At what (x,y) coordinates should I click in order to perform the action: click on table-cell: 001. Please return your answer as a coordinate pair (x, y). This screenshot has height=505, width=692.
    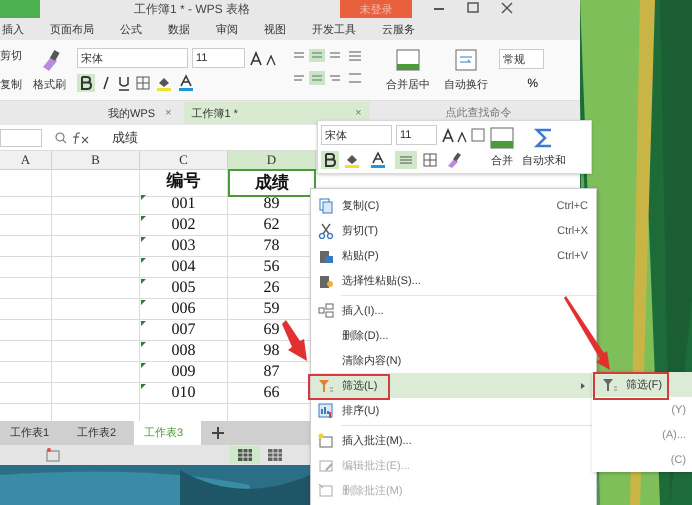
    Looking at the image, I should click on (184, 204).